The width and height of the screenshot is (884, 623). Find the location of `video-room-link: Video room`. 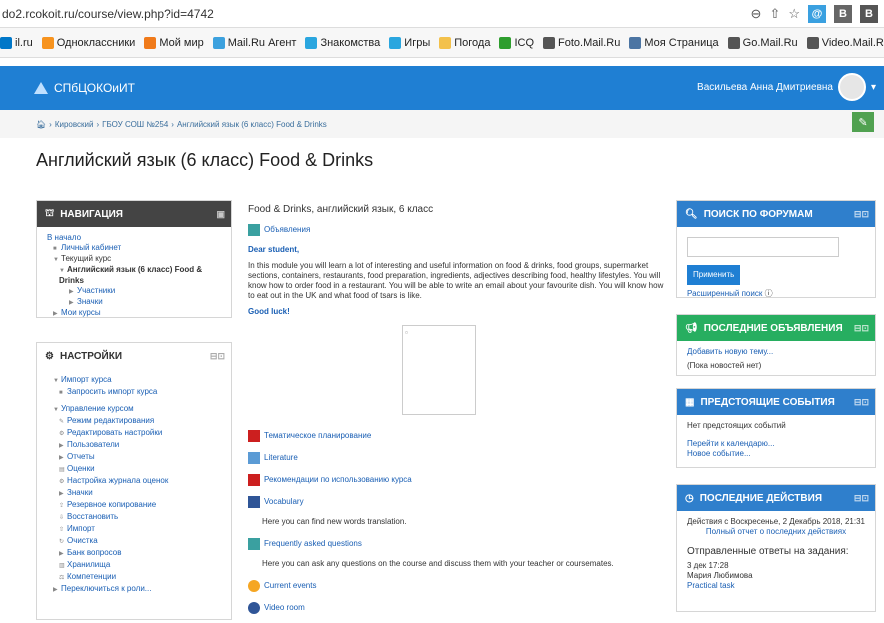

video-room-link: Video room is located at coordinates (284, 608).